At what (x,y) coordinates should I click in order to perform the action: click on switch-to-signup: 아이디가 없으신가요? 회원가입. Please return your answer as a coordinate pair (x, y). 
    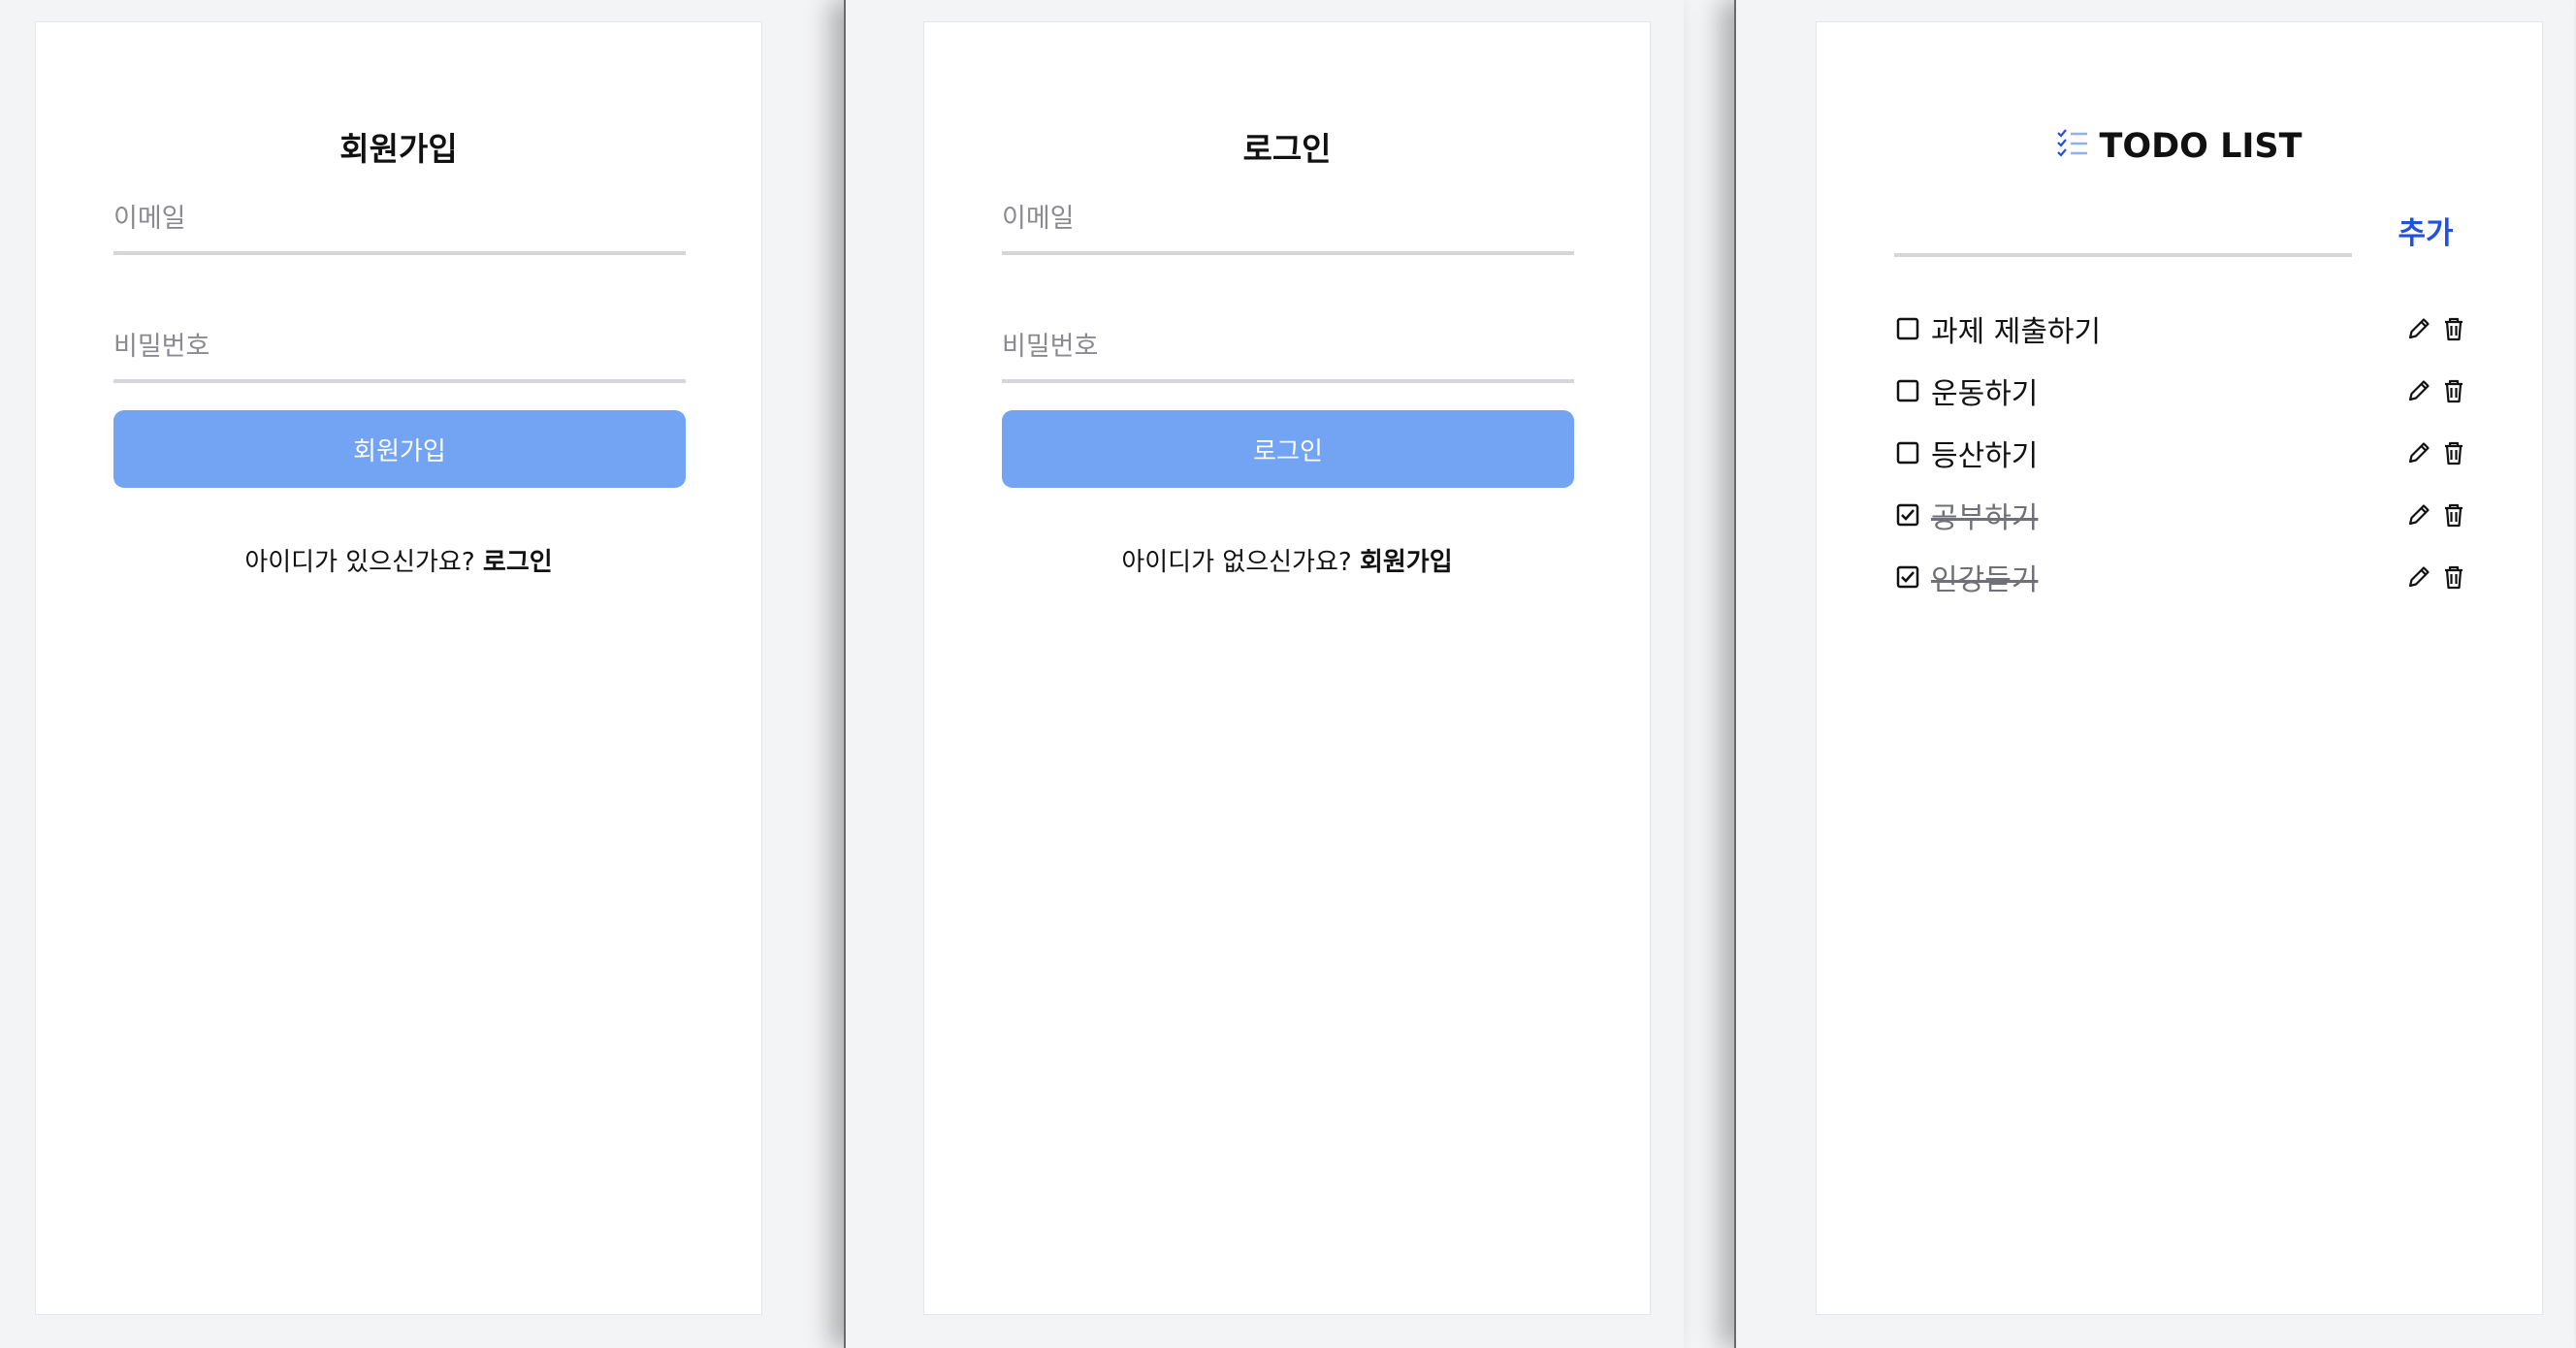
    Looking at the image, I should click on (1287, 560).